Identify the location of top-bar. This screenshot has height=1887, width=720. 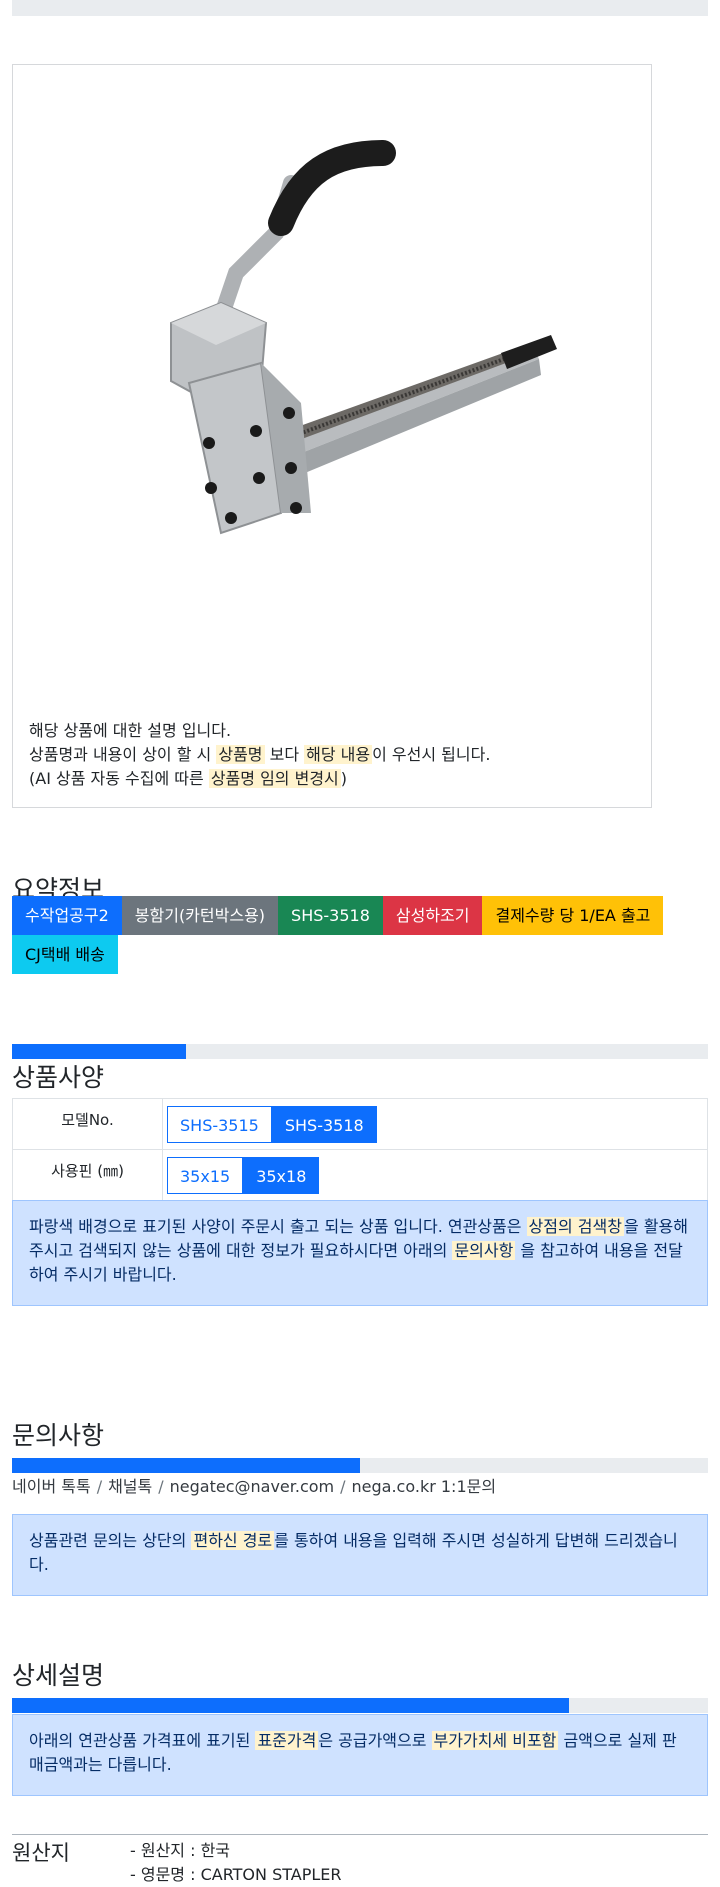
(360, 8).